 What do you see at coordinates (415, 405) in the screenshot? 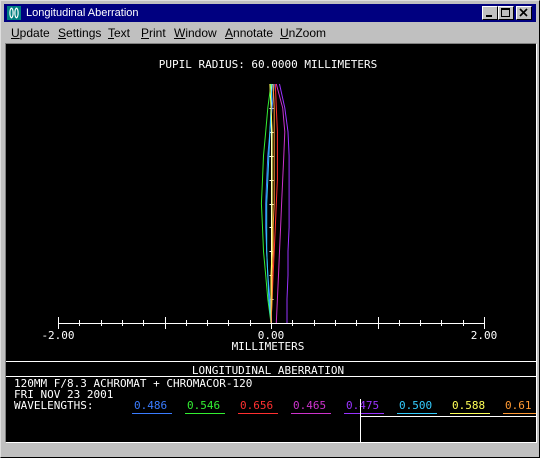
I see `legend-label-5: 0.500` at bounding box center [415, 405].